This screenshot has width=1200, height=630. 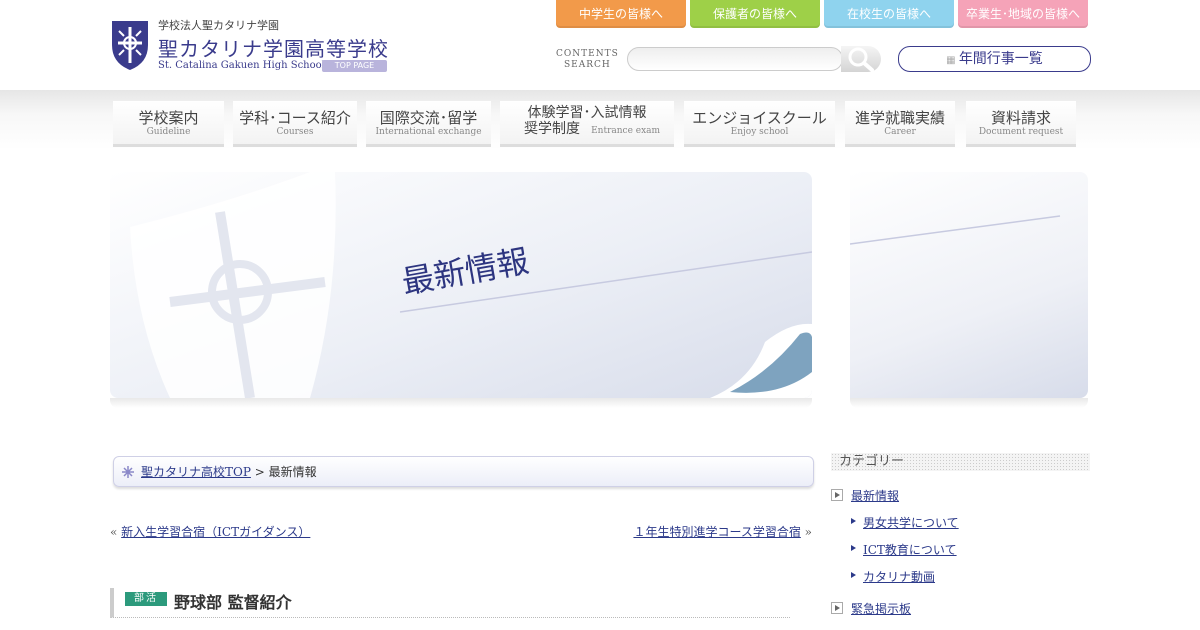 I want to click on nav-enjoy-school: エンジョイスクール Enjoy school, so click(x=759, y=124).